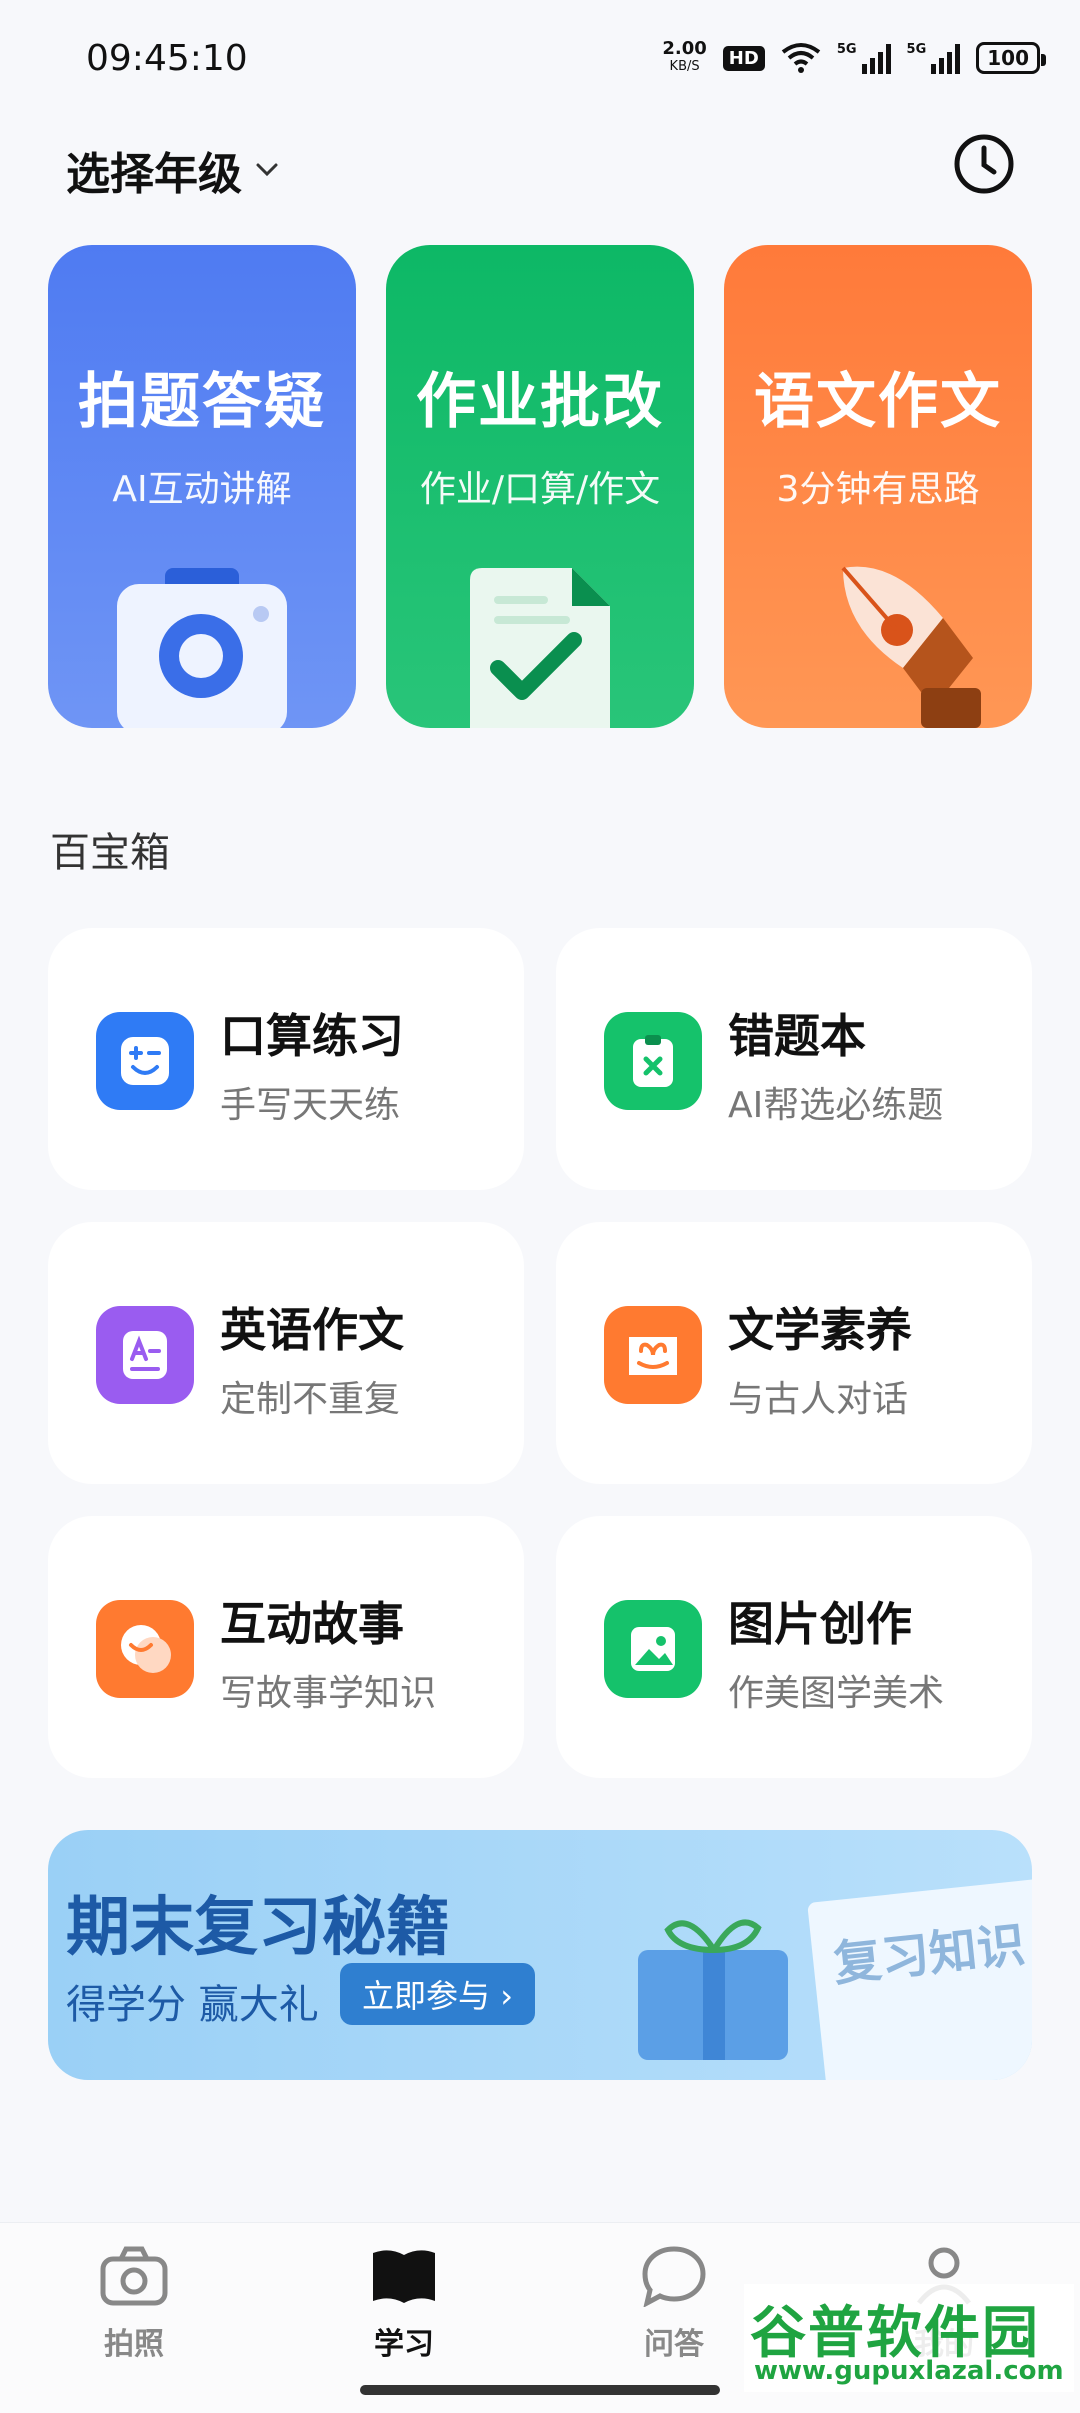 The height and width of the screenshot is (2413, 1080). I want to click on tool-mental-math: 口算练习 手写天天练, so click(286, 1059).